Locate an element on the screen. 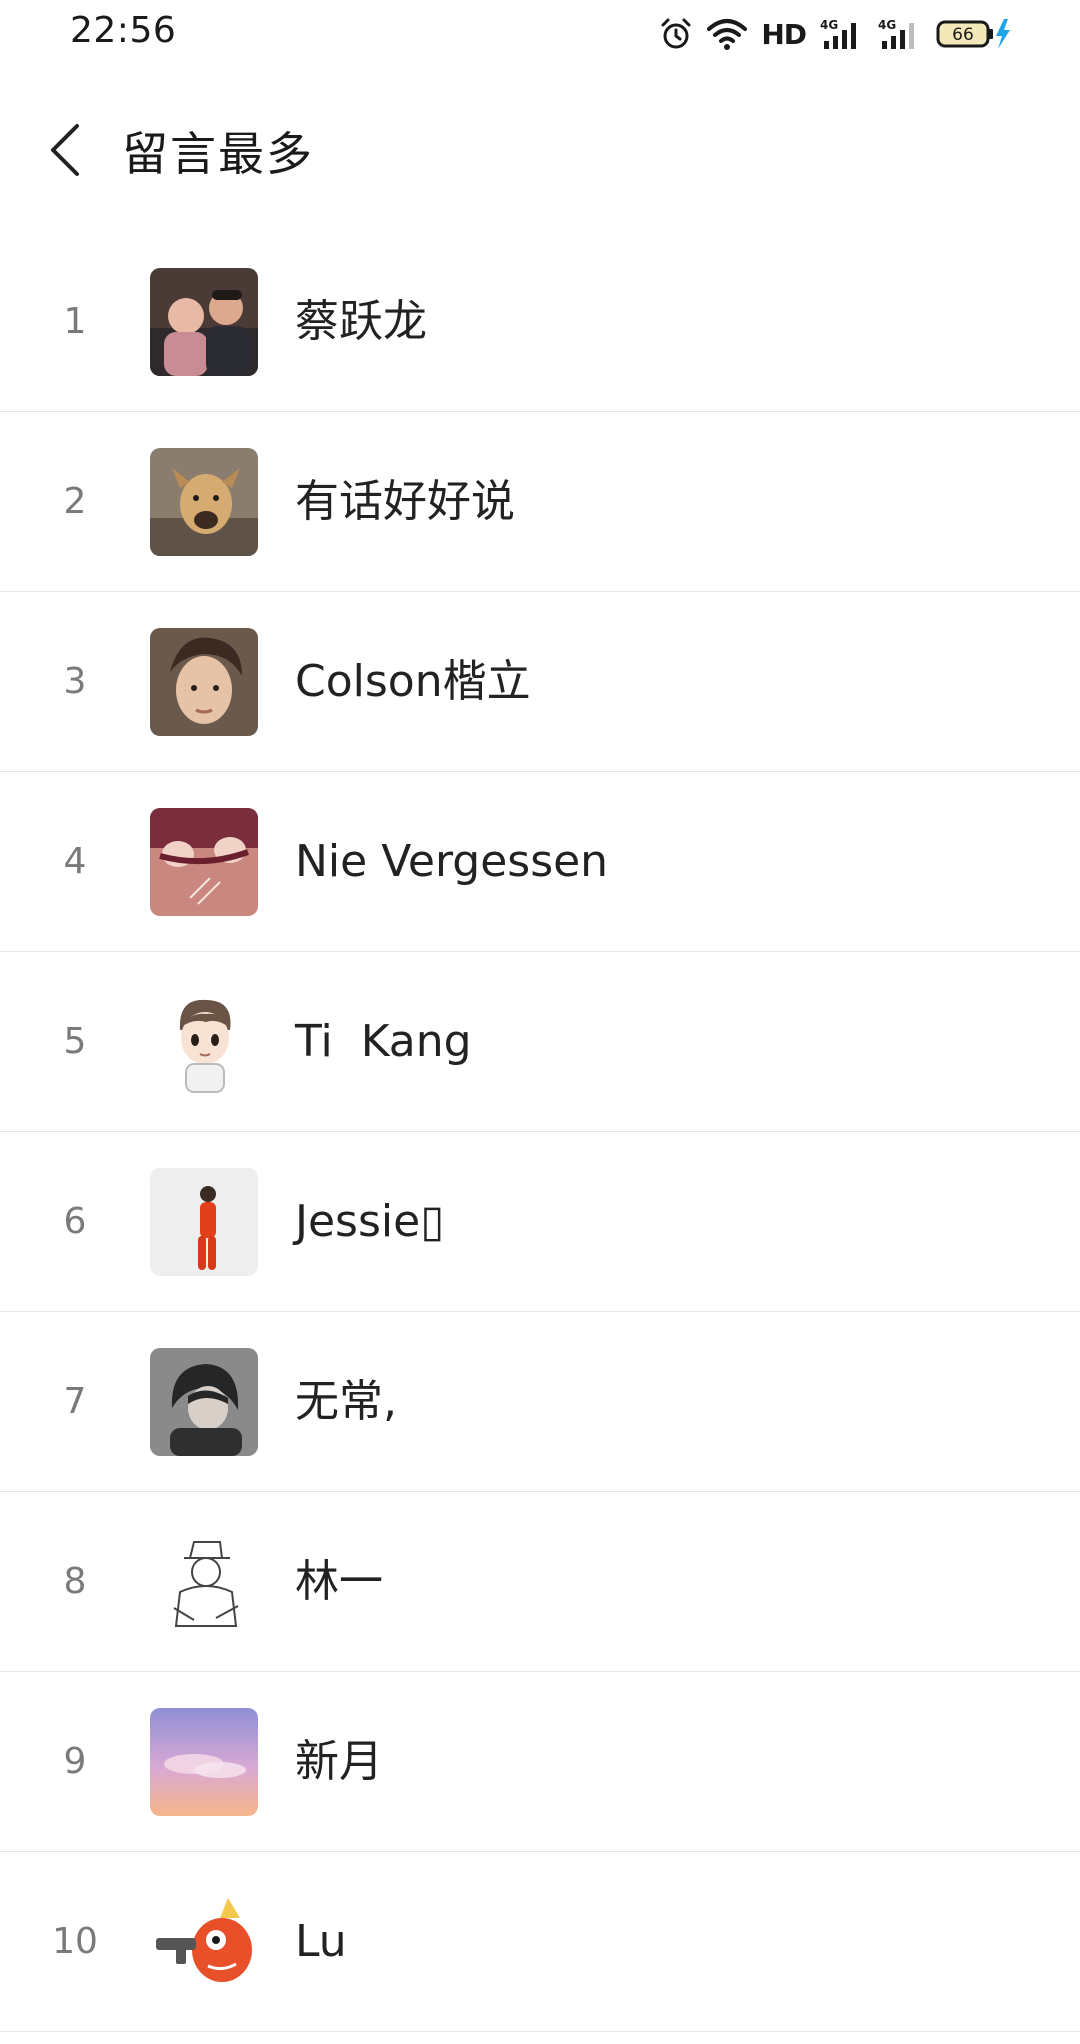  back-button is located at coordinates (65, 150).